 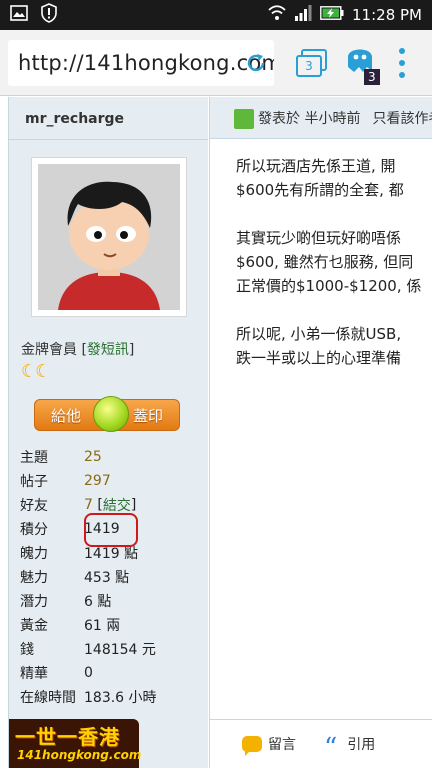 What do you see at coordinates (256, 63) in the screenshot?
I see `reload-icon` at bounding box center [256, 63].